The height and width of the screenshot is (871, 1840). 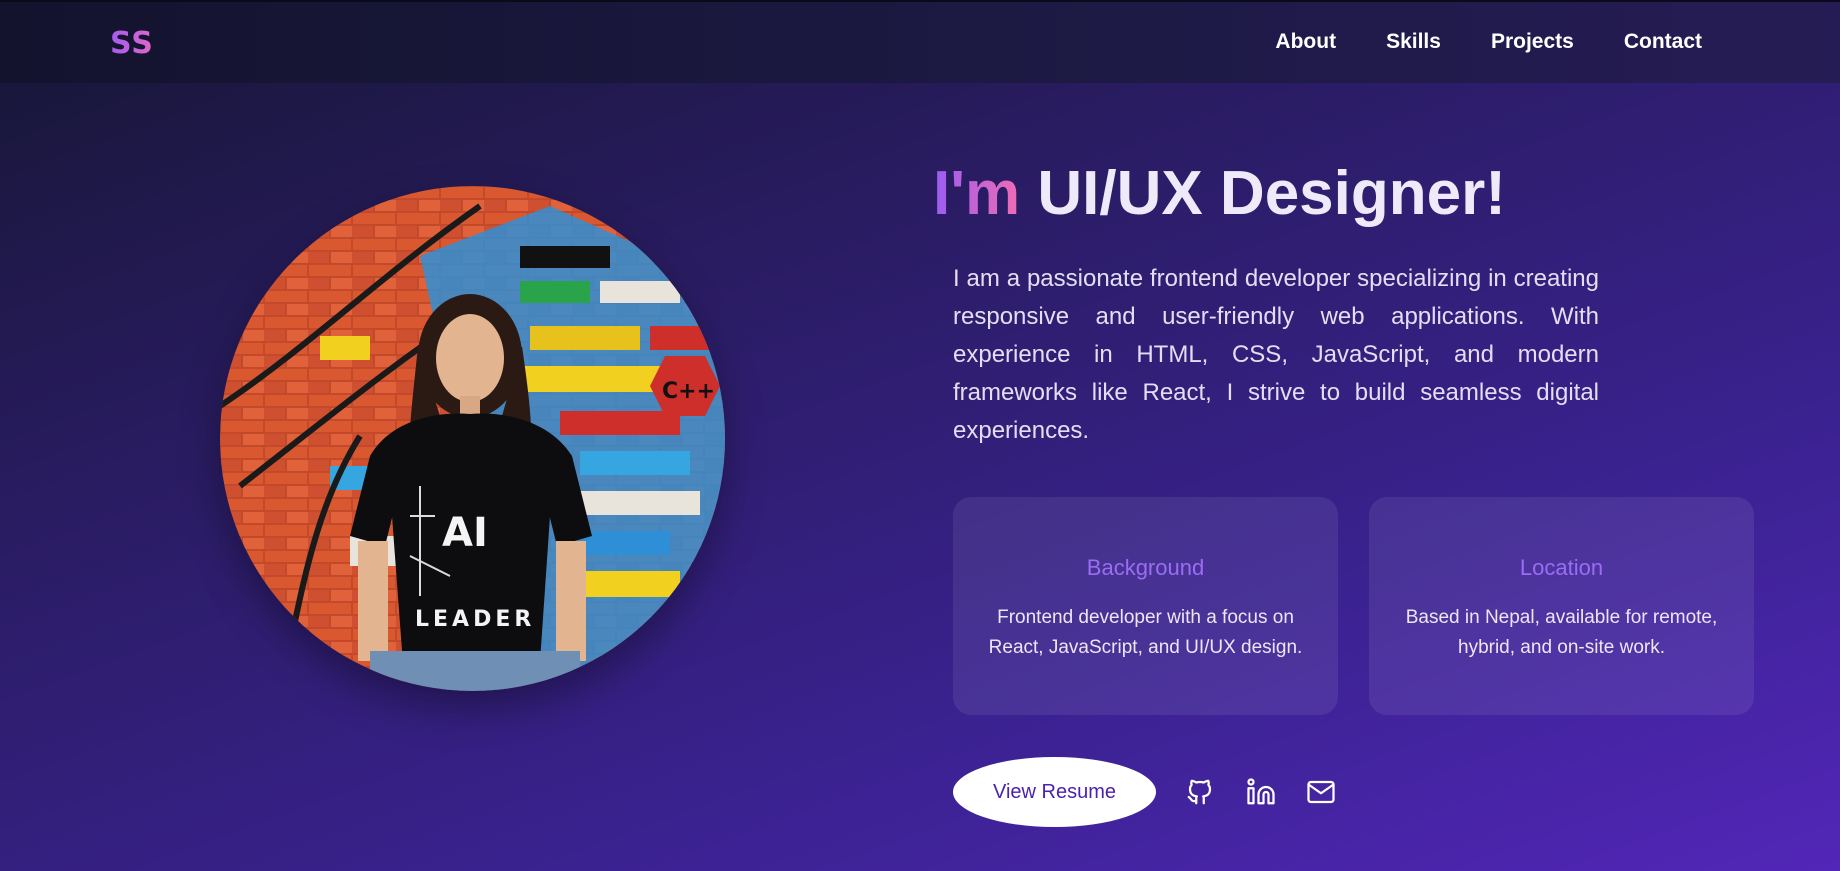 I want to click on headline-role: UI/UX Designer!, so click(x=1271, y=193).